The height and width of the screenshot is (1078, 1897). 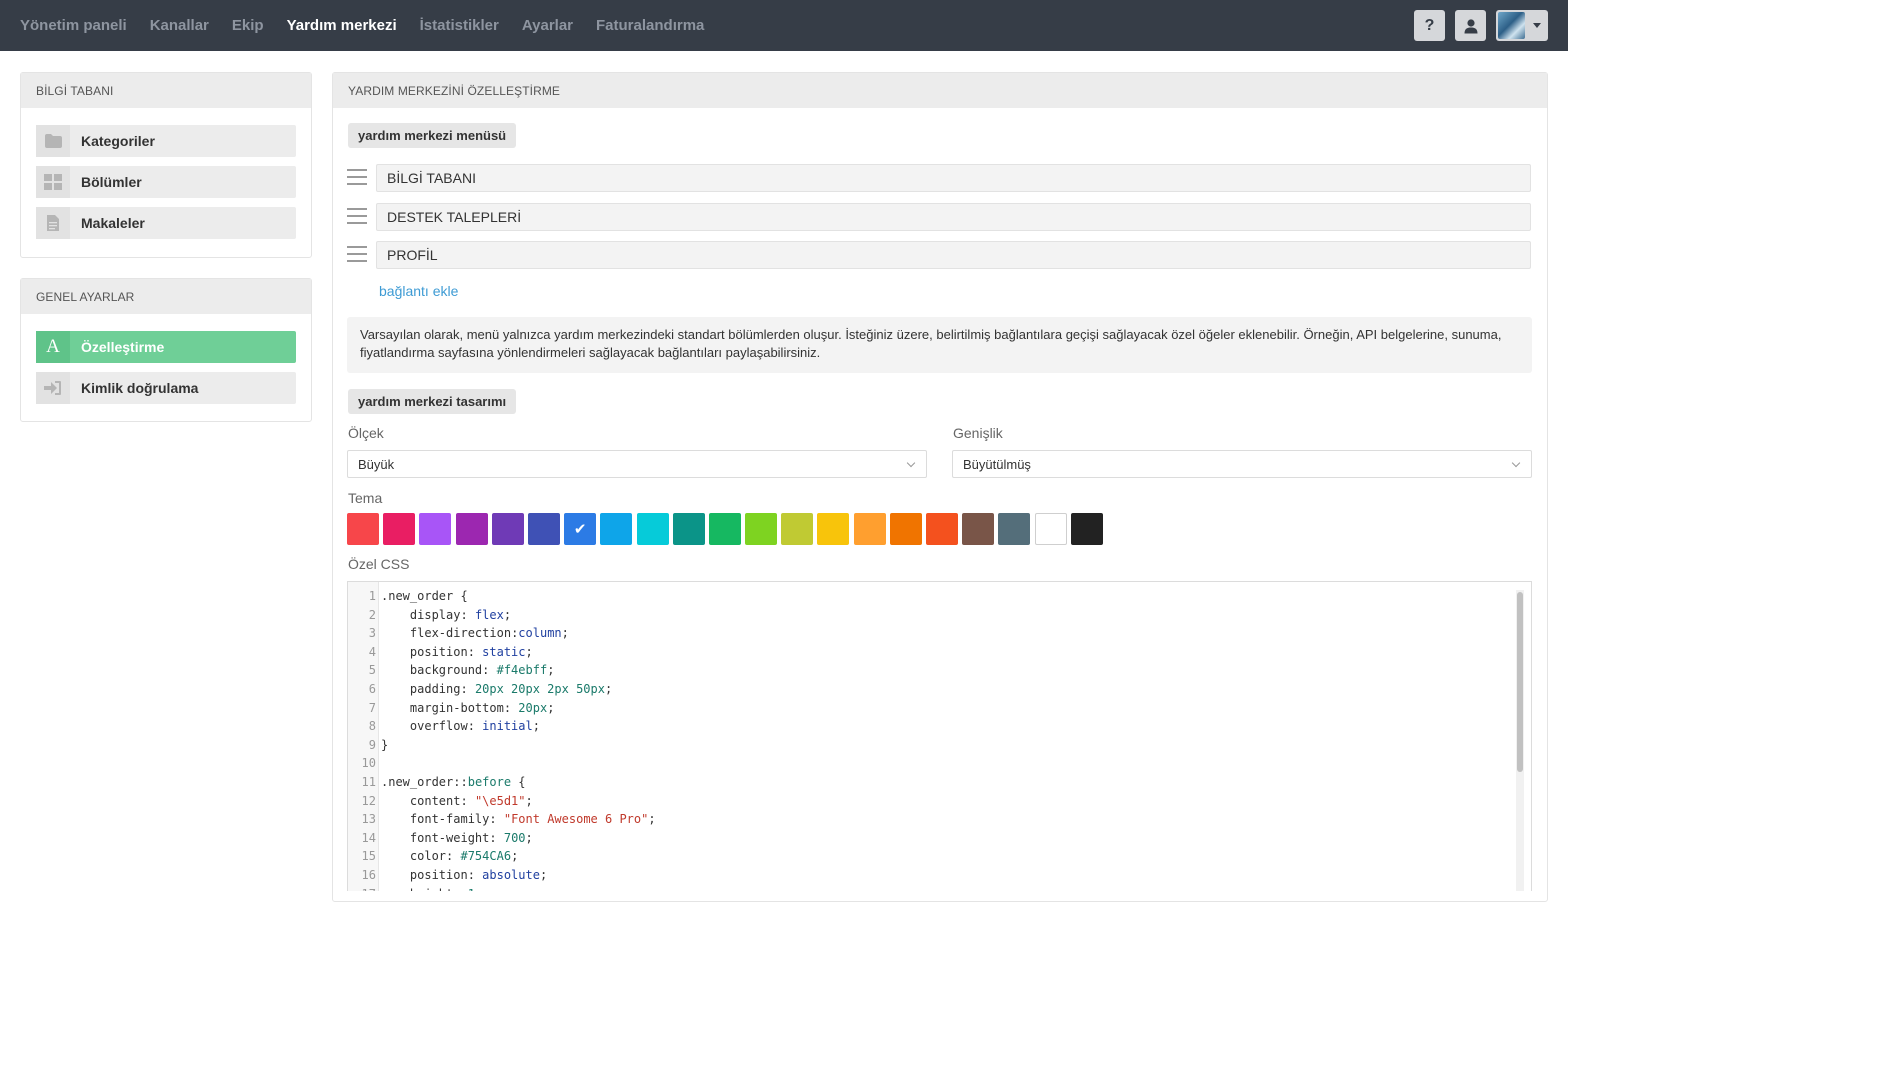 What do you see at coordinates (372, 707) in the screenshot?
I see `line-number: 7` at bounding box center [372, 707].